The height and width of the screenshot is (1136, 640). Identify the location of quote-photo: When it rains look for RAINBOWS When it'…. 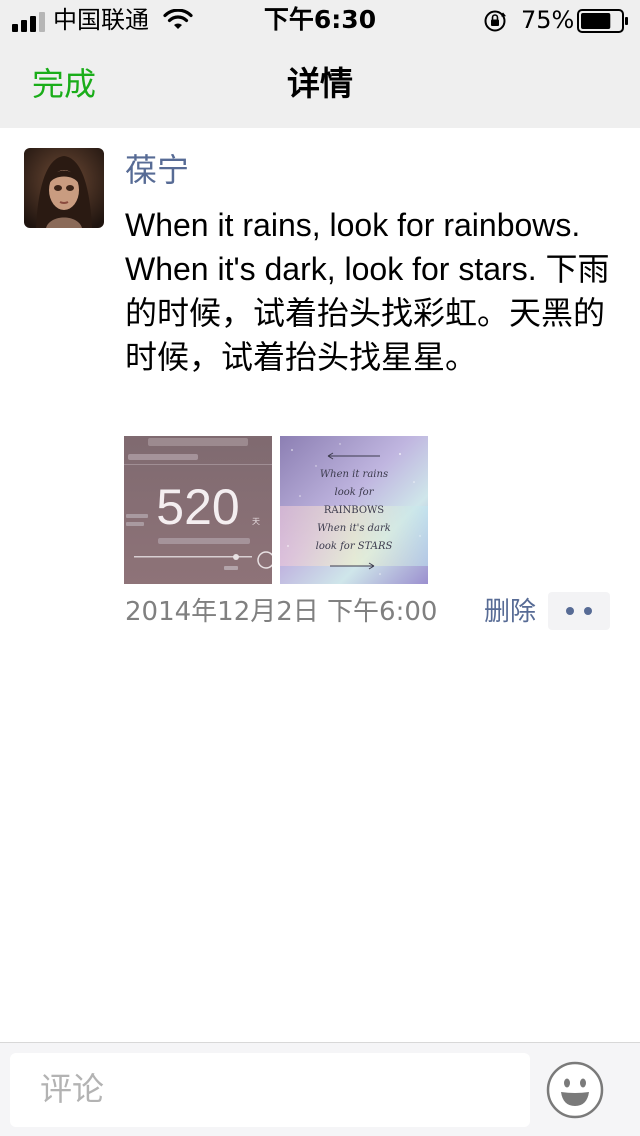
(354, 510).